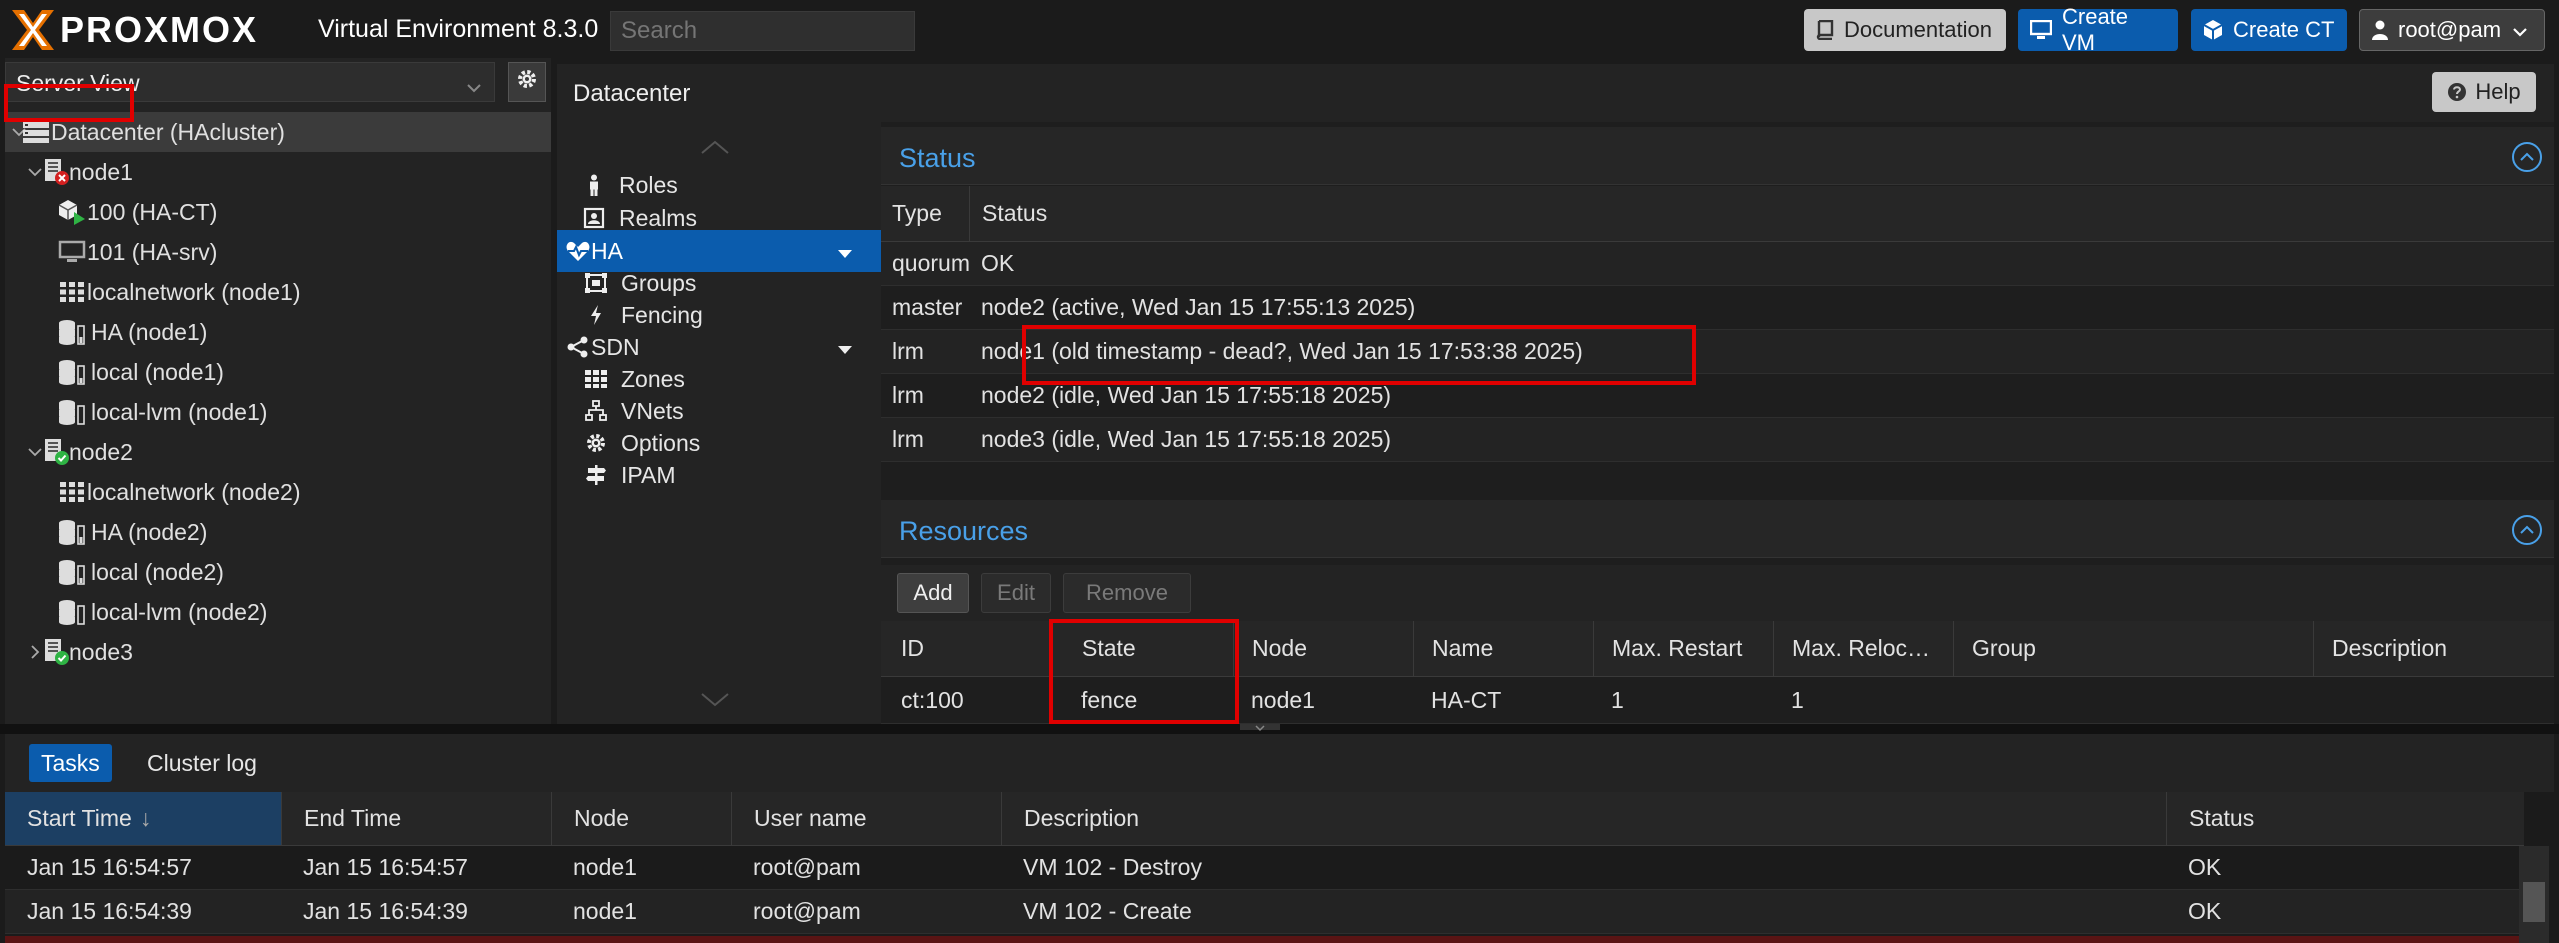 The image size is (2559, 943). Describe the element at coordinates (1112, 867) in the screenshot. I see `task-description: VM 102 - Destroy` at that location.